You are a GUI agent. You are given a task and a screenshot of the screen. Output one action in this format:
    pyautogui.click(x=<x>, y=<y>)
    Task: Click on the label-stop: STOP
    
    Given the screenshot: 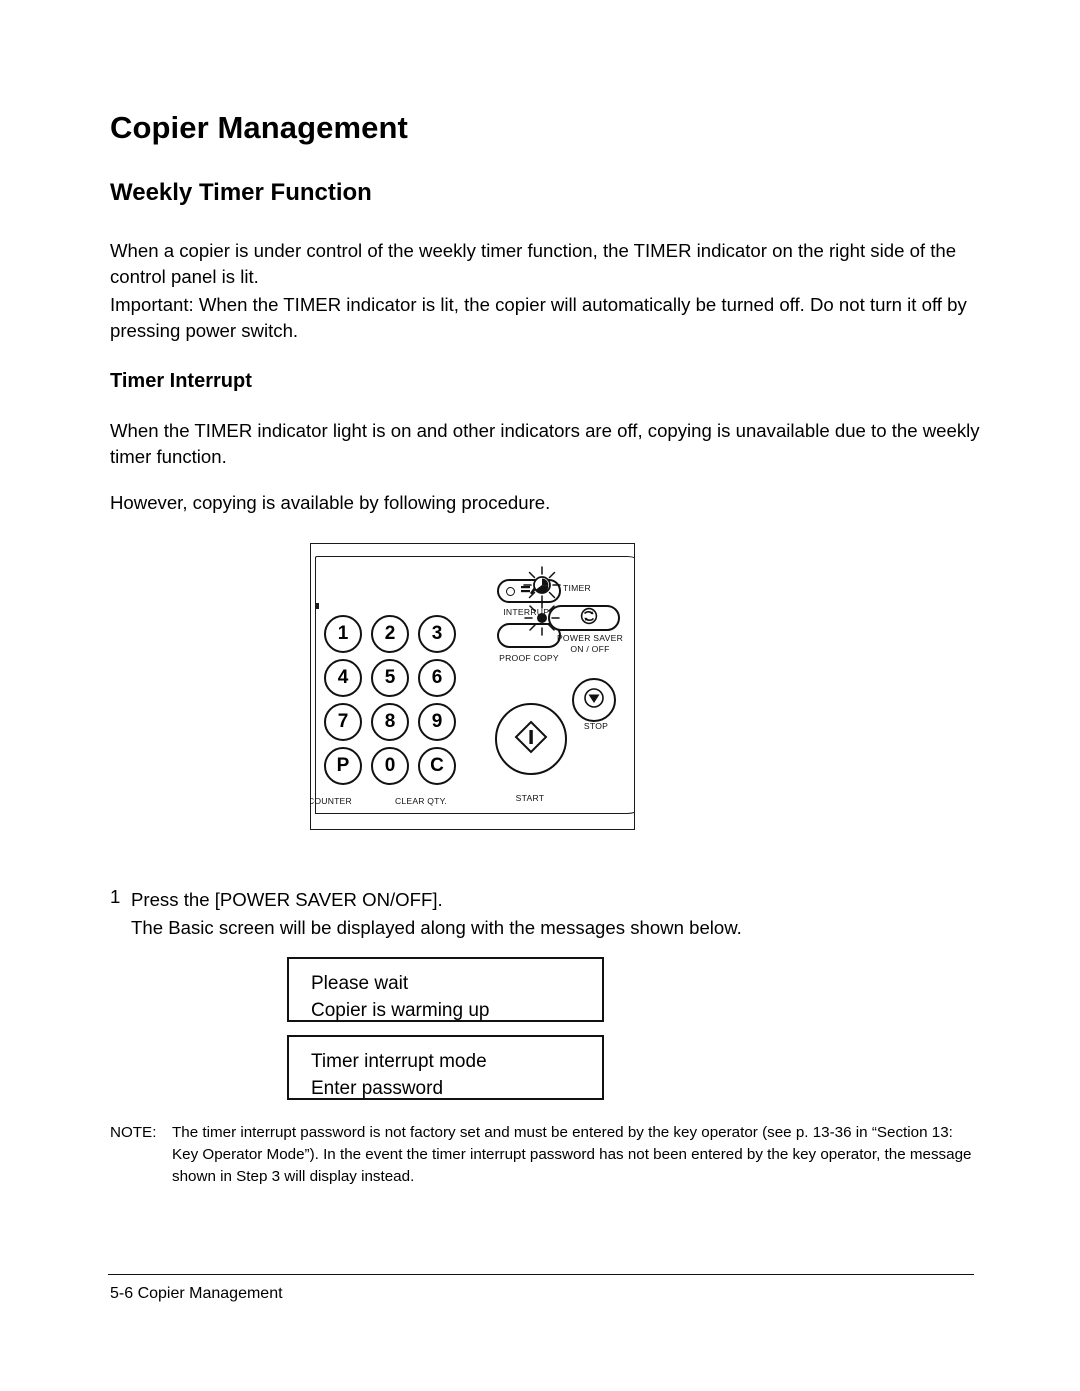 What is the action you would take?
    pyautogui.click(x=596, y=726)
    